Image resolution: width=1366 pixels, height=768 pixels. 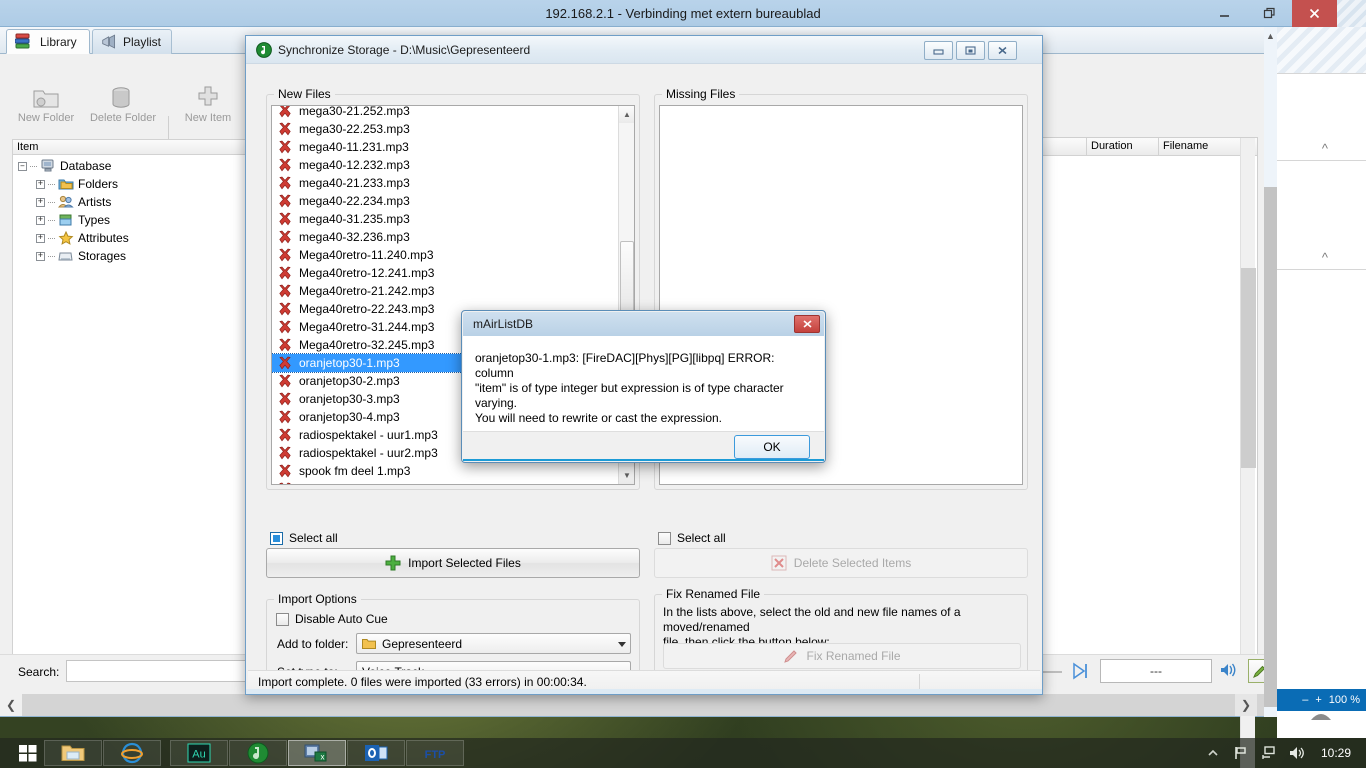 What do you see at coordinates (28, 753) in the screenshot?
I see `start-button` at bounding box center [28, 753].